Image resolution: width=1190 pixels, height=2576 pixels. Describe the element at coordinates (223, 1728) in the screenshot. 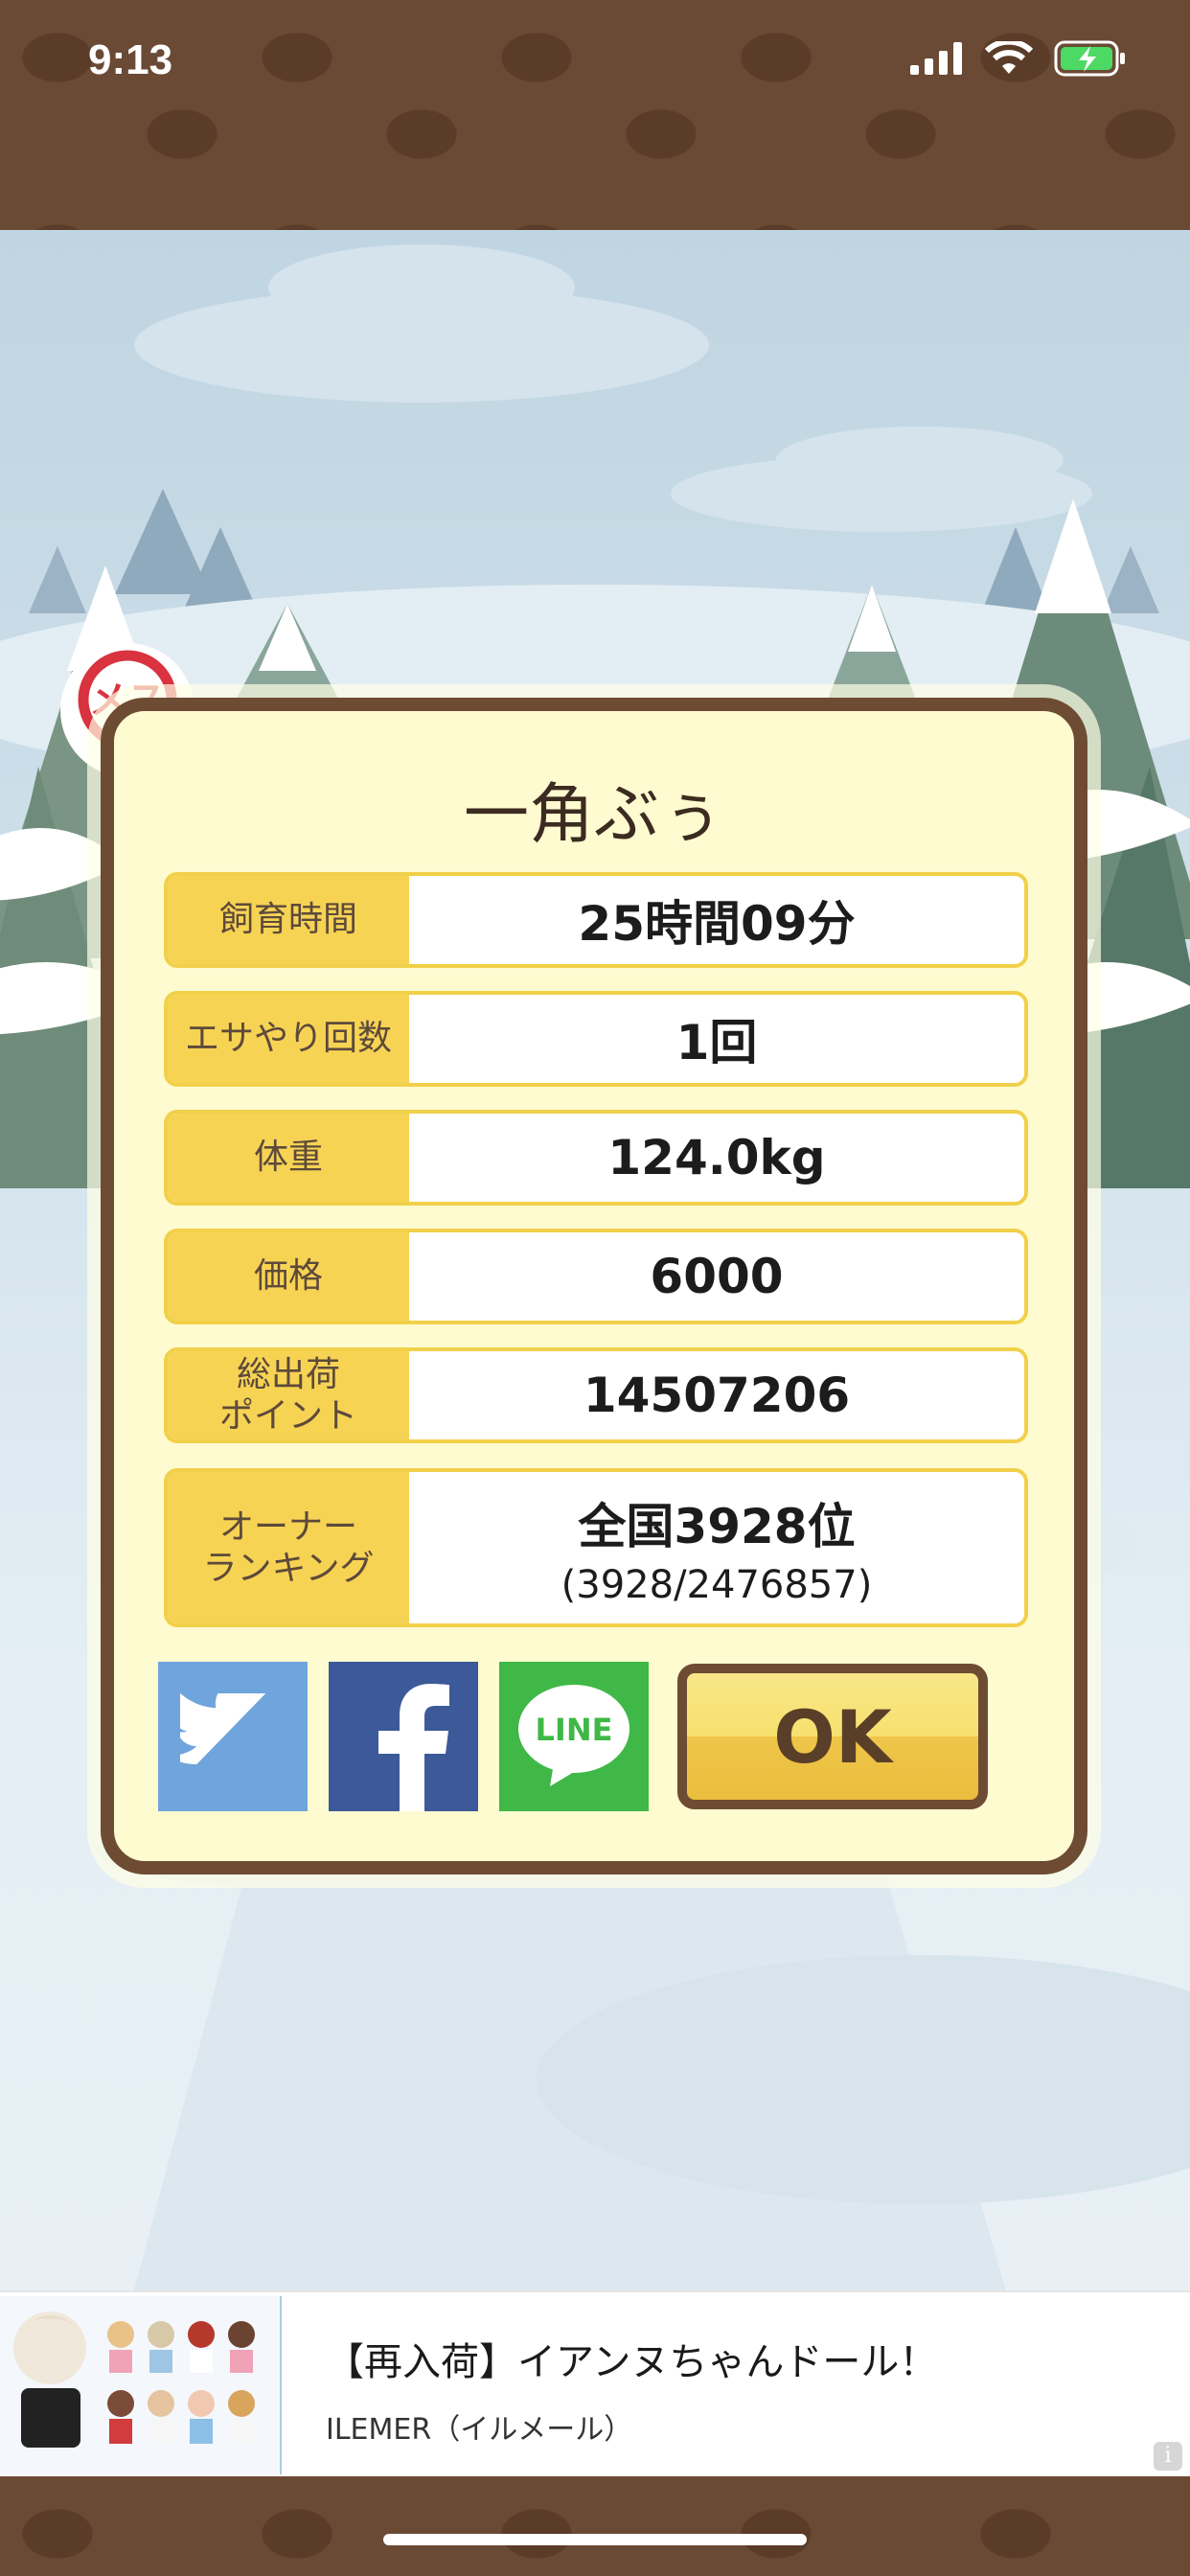

I see `twitter-bird-icon` at that location.